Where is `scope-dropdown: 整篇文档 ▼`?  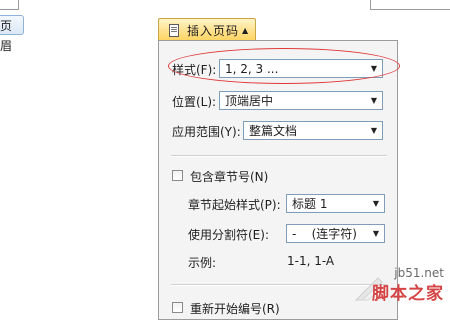
scope-dropdown: 整篇文档 ▼ is located at coordinates (313, 130).